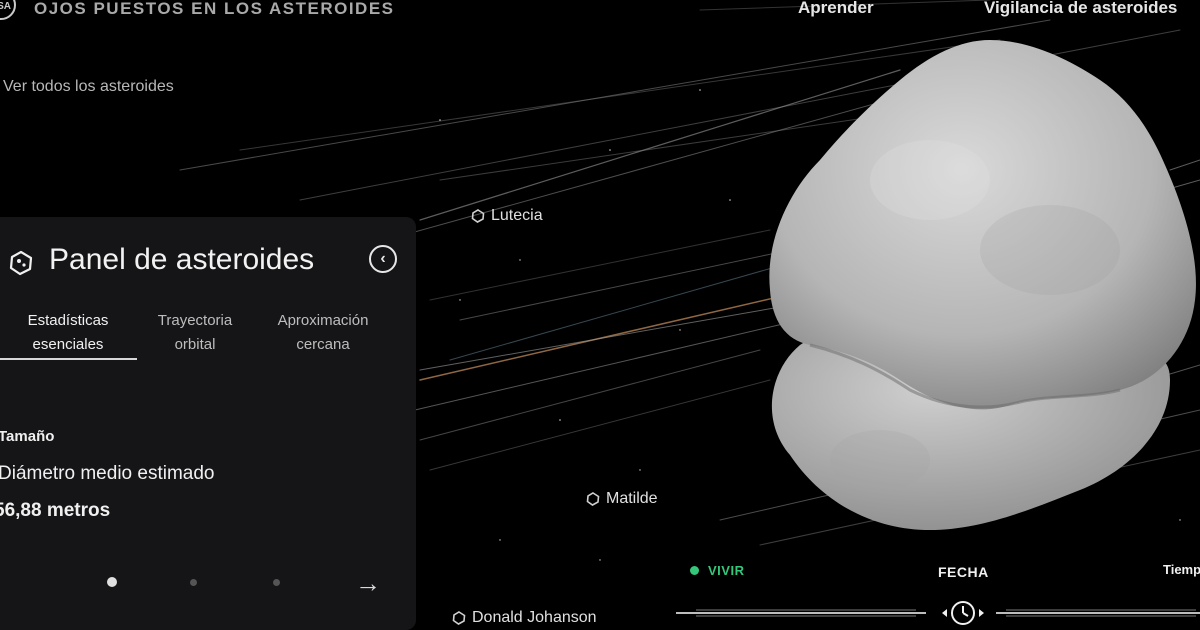 This screenshot has height=630, width=1200. What do you see at coordinates (368, 583) in the screenshot?
I see `next-arrow-icon: →` at bounding box center [368, 583].